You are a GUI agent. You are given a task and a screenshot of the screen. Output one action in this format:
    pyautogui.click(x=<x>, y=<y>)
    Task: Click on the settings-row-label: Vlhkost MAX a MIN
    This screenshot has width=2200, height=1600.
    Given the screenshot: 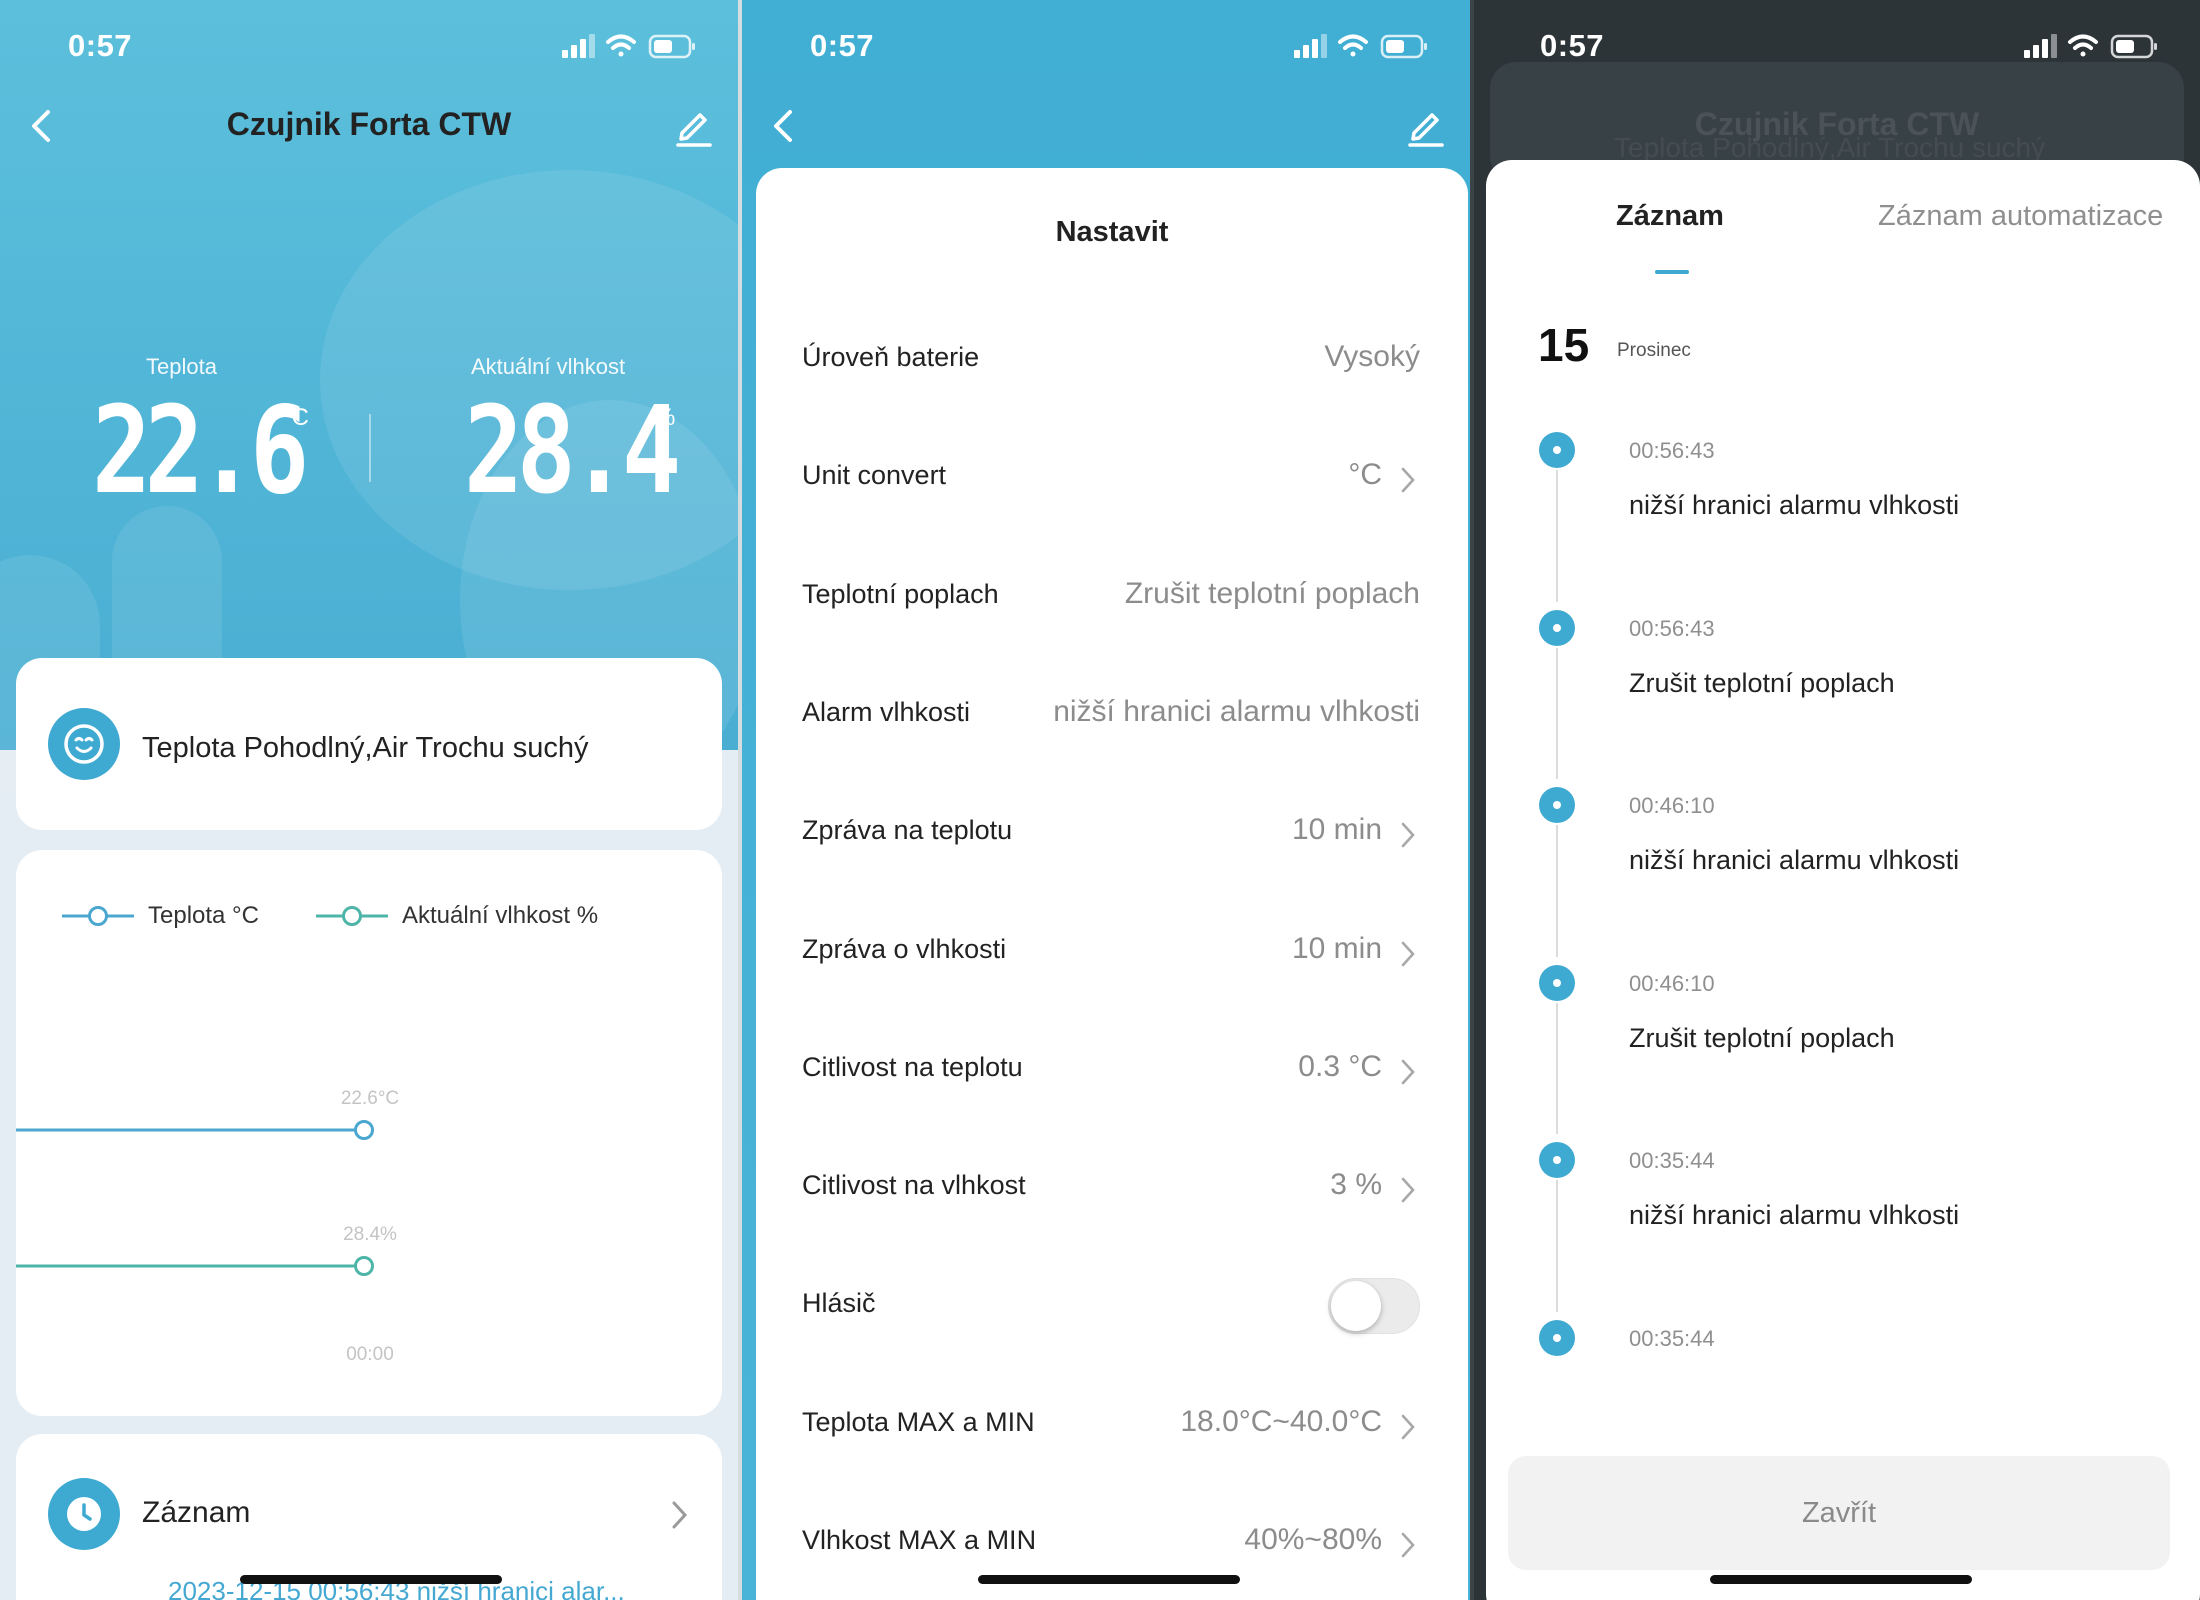 What is the action you would take?
    pyautogui.click(x=919, y=1540)
    